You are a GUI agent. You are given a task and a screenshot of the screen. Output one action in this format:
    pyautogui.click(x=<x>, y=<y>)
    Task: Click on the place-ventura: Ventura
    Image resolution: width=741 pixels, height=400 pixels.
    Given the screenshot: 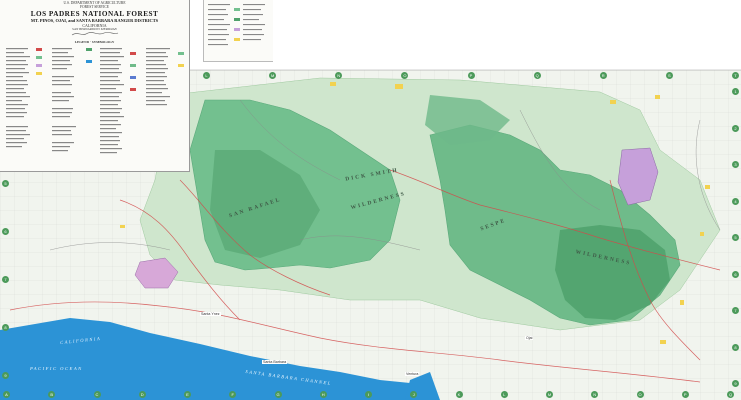 What is the action you would take?
    pyautogui.click(x=412, y=374)
    